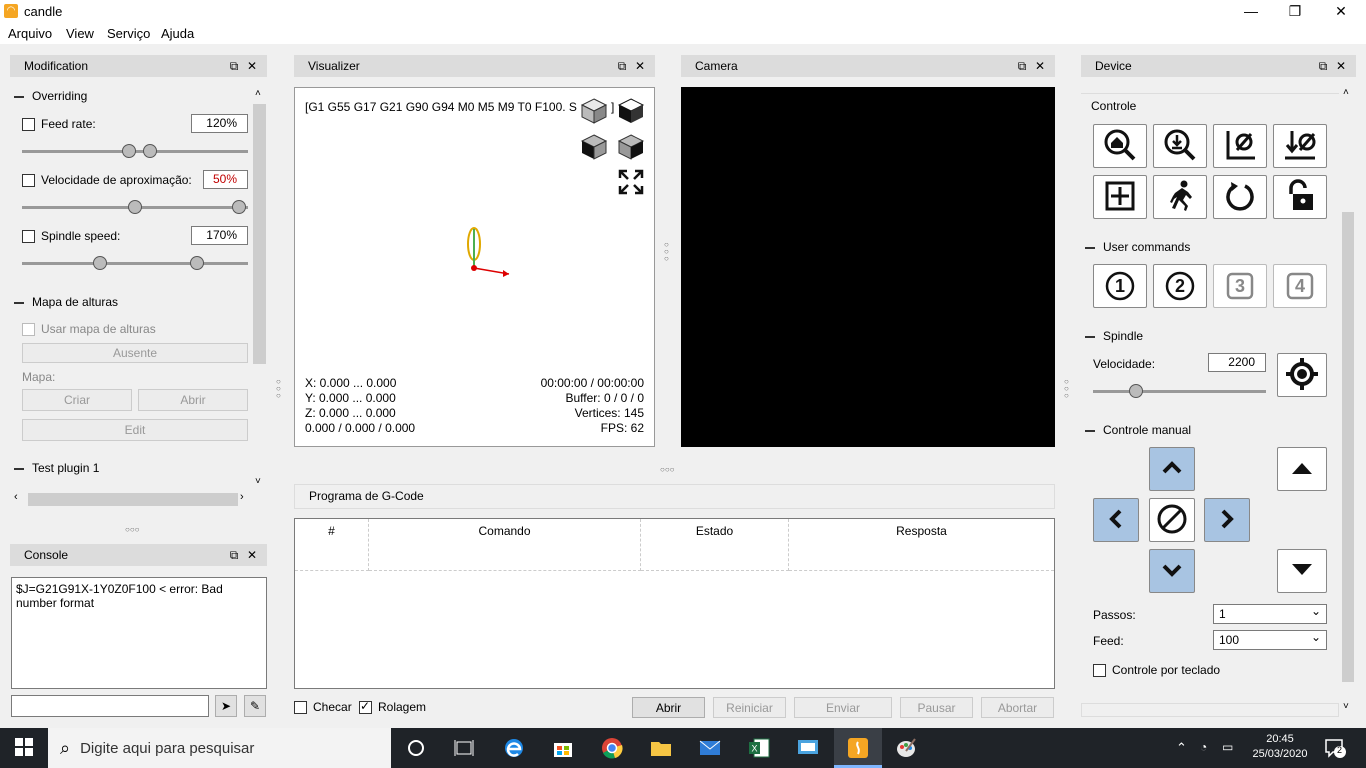 The height and width of the screenshot is (768, 1366). What do you see at coordinates (631, 110) in the screenshot?
I see `view-top-icon` at bounding box center [631, 110].